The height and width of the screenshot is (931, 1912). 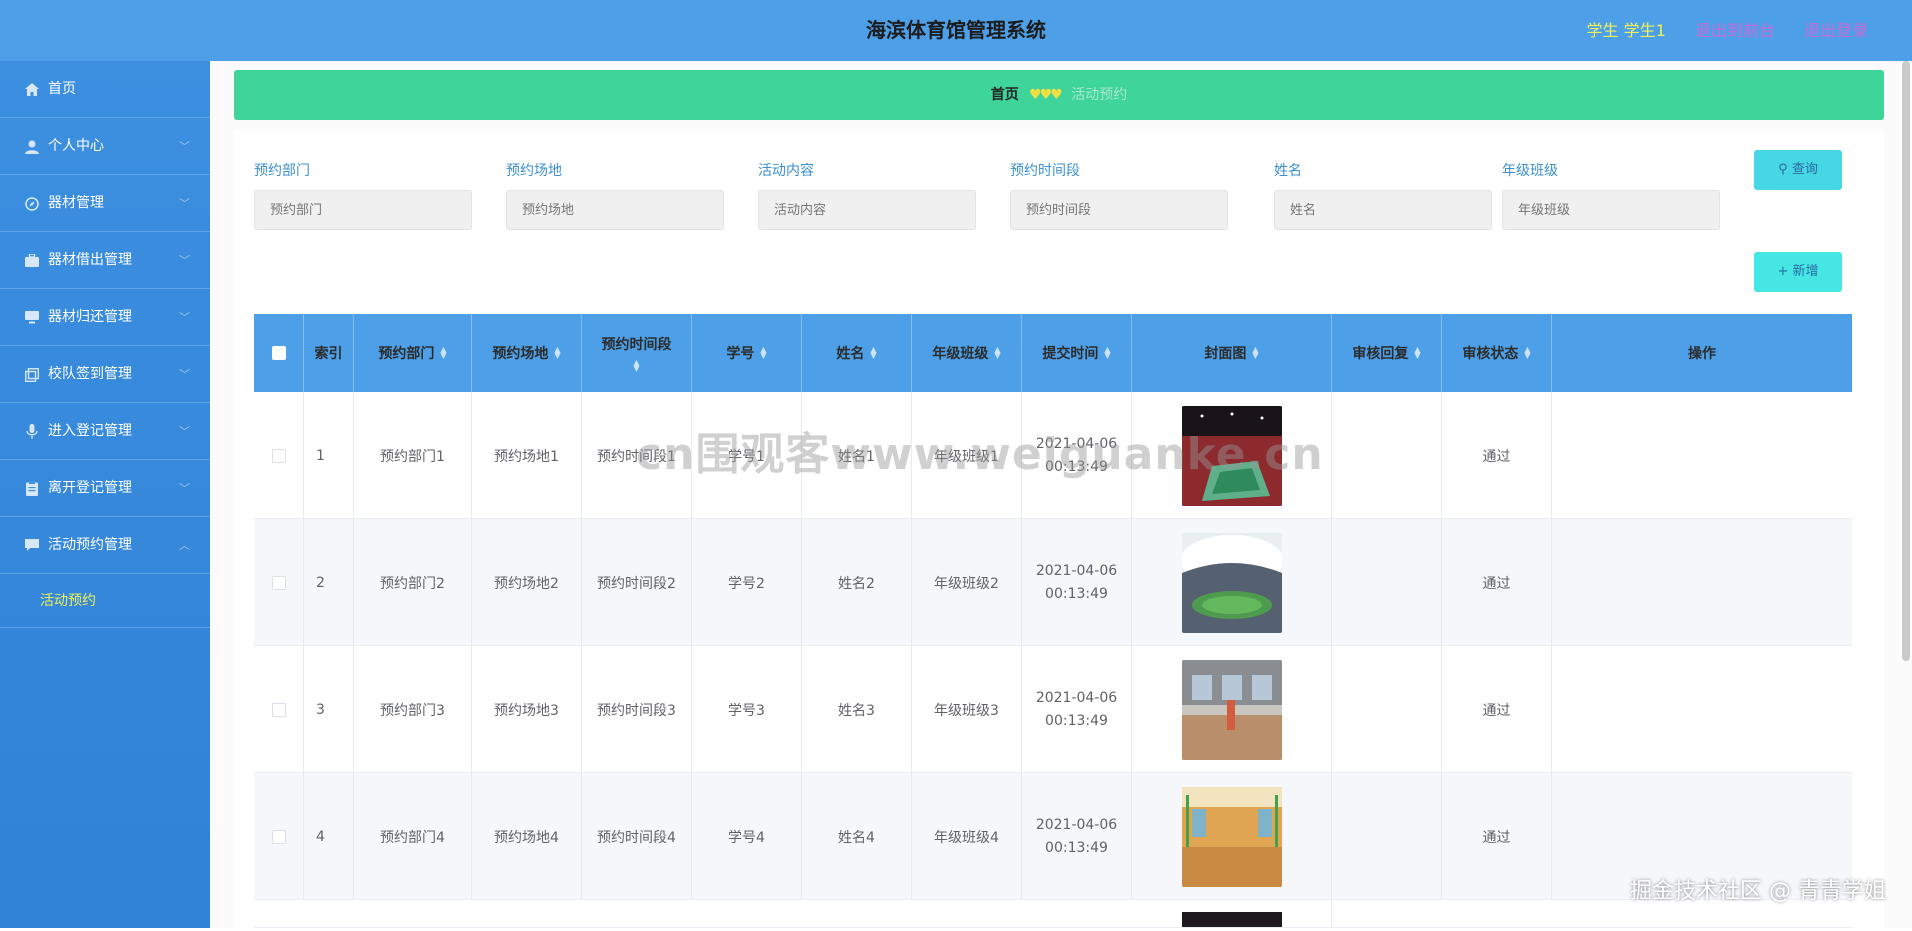 What do you see at coordinates (1077, 353) in the screenshot?
I see `col-header-submit-time: 提交时间 ▲ ▼` at bounding box center [1077, 353].